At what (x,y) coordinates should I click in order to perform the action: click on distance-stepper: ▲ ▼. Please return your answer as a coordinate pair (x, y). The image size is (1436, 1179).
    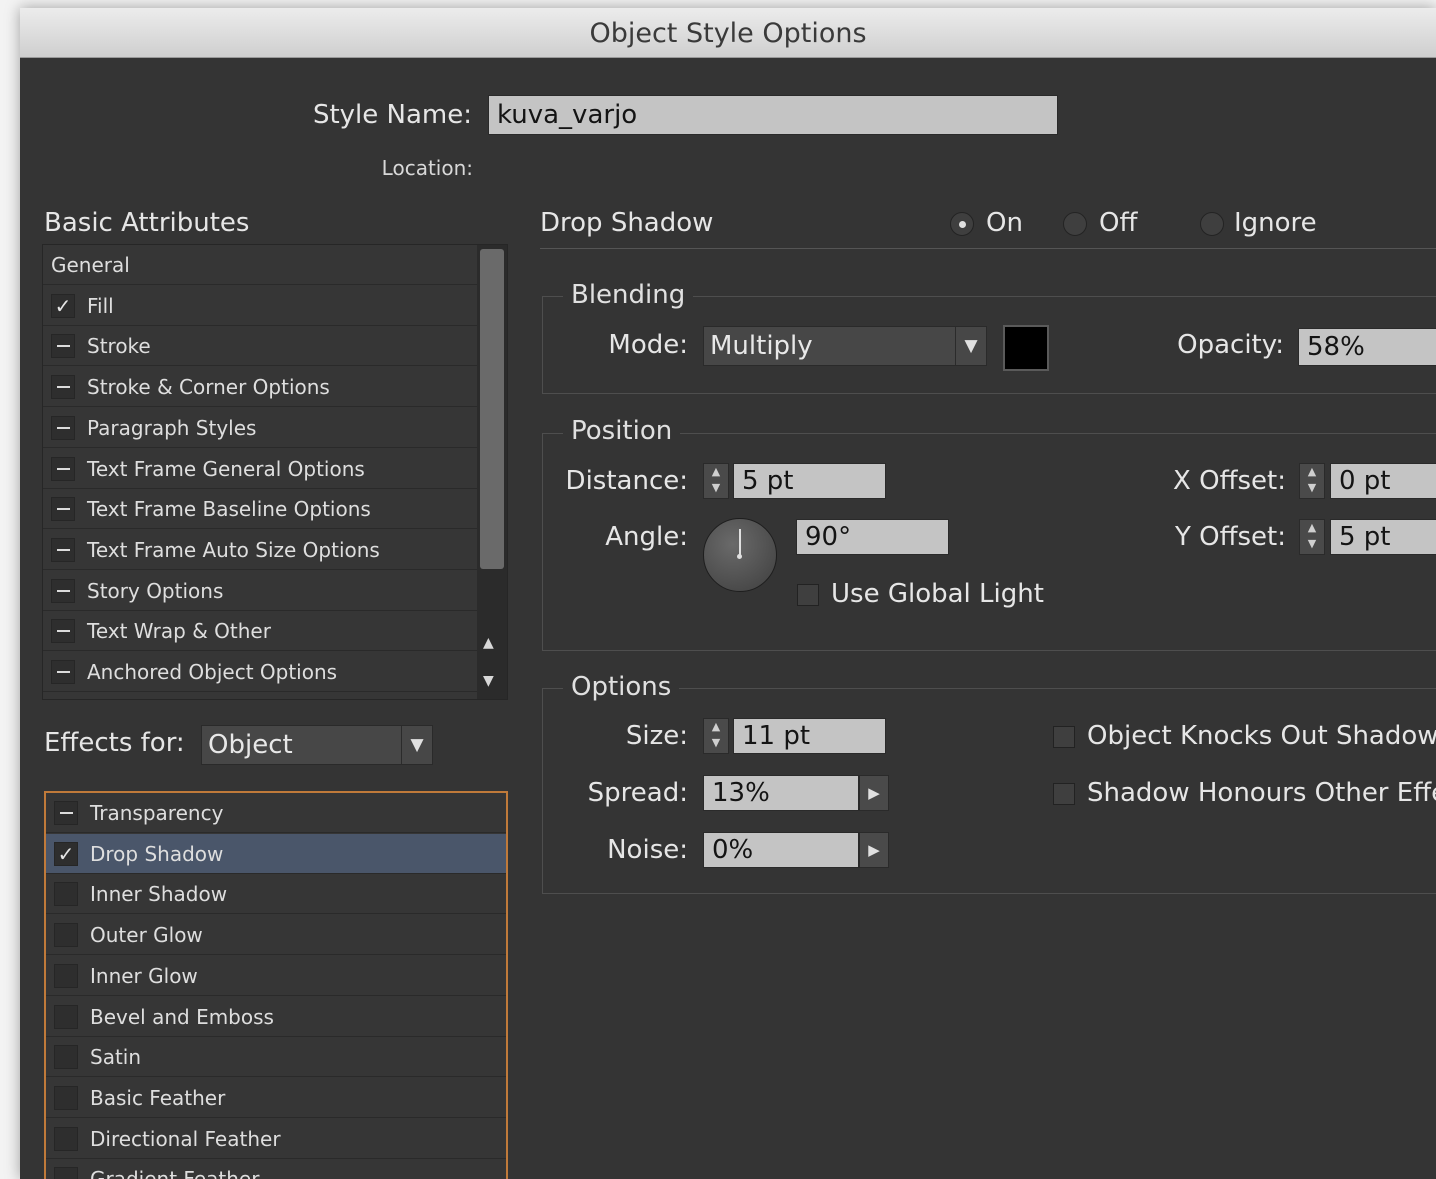
    Looking at the image, I should click on (716, 481).